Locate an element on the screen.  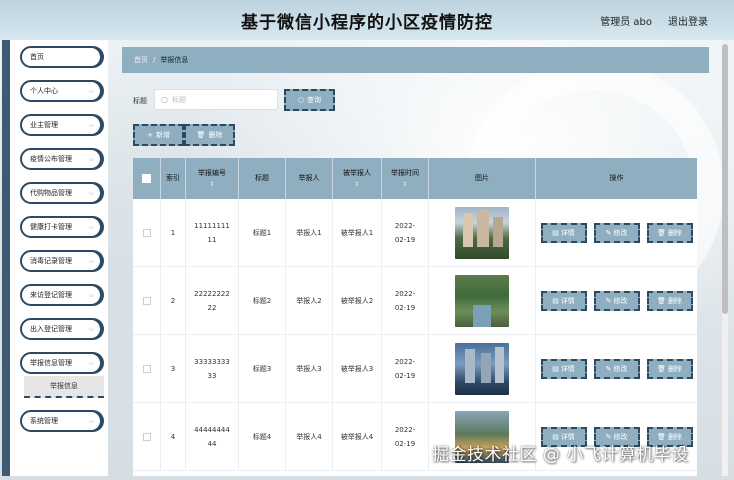
column-header-label: 图片 is located at coordinates (482, 178).